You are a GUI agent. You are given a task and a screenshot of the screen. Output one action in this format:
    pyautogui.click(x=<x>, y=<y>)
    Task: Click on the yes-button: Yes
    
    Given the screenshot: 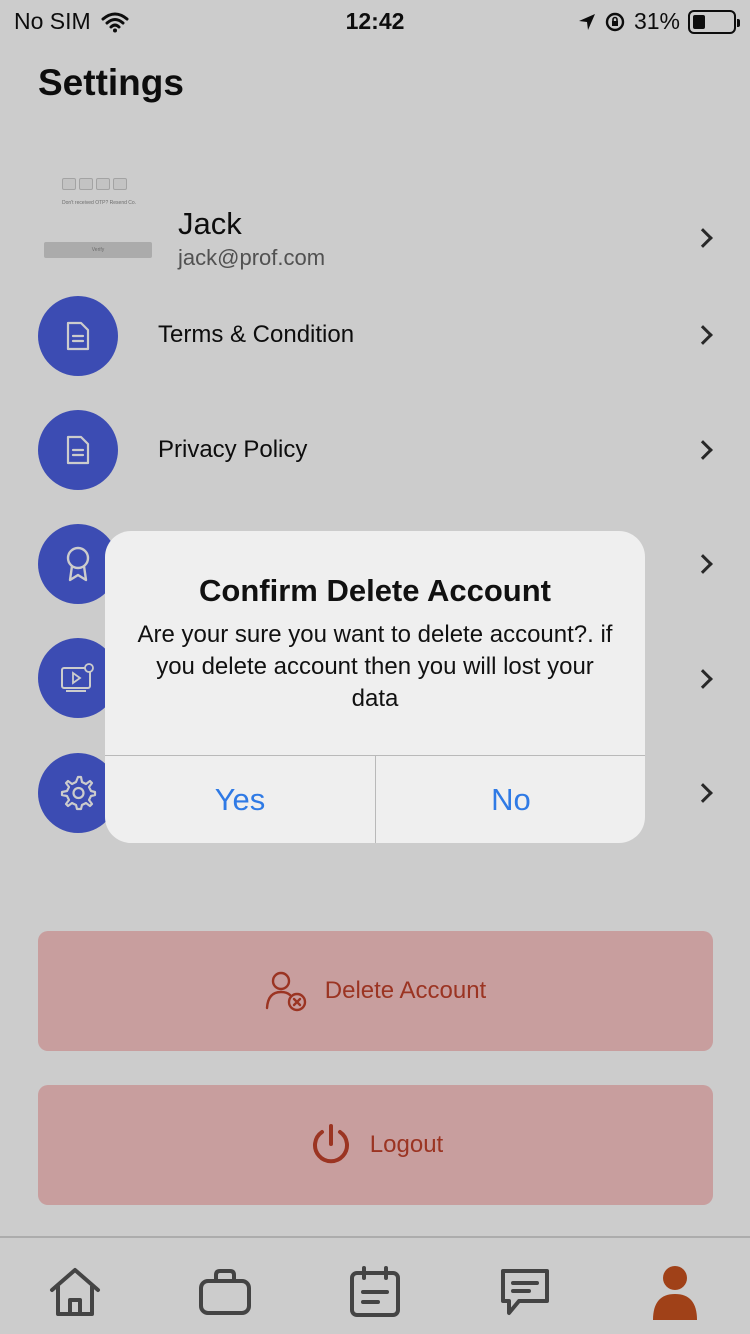 What is the action you would take?
    pyautogui.click(x=240, y=799)
    